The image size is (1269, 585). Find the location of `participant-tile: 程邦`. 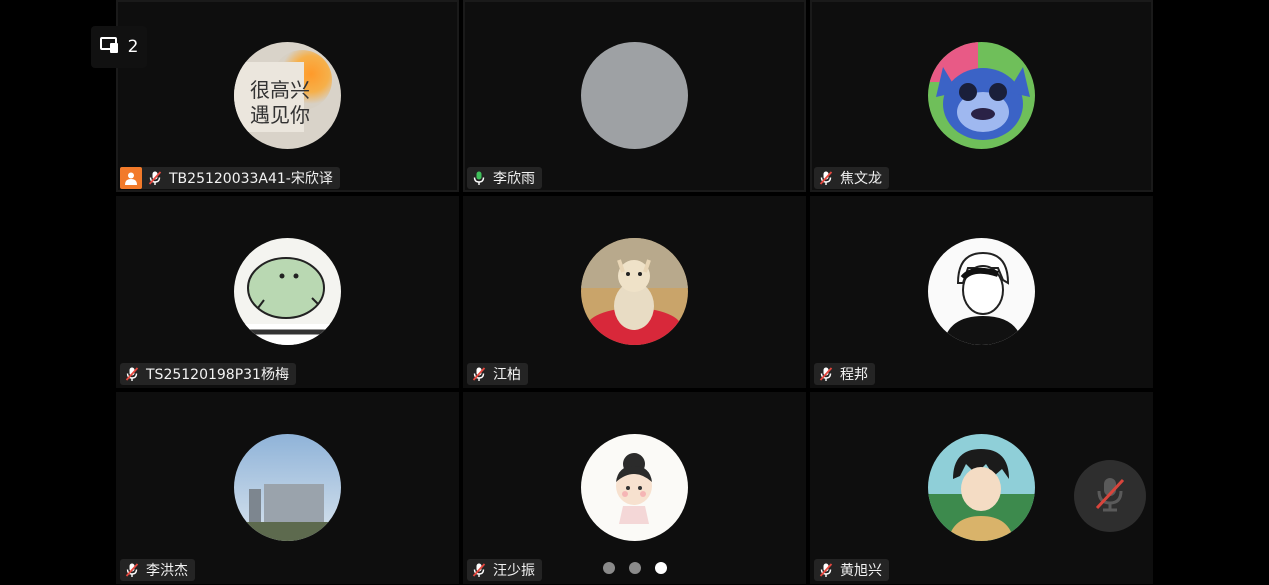

participant-tile: 程邦 is located at coordinates (981, 292).